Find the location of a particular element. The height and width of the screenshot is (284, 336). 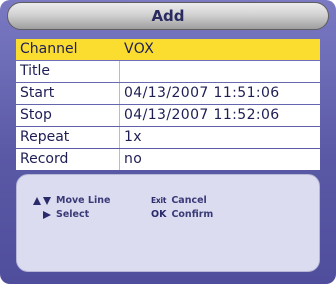

exit-key-icon: Exit is located at coordinates (159, 200).